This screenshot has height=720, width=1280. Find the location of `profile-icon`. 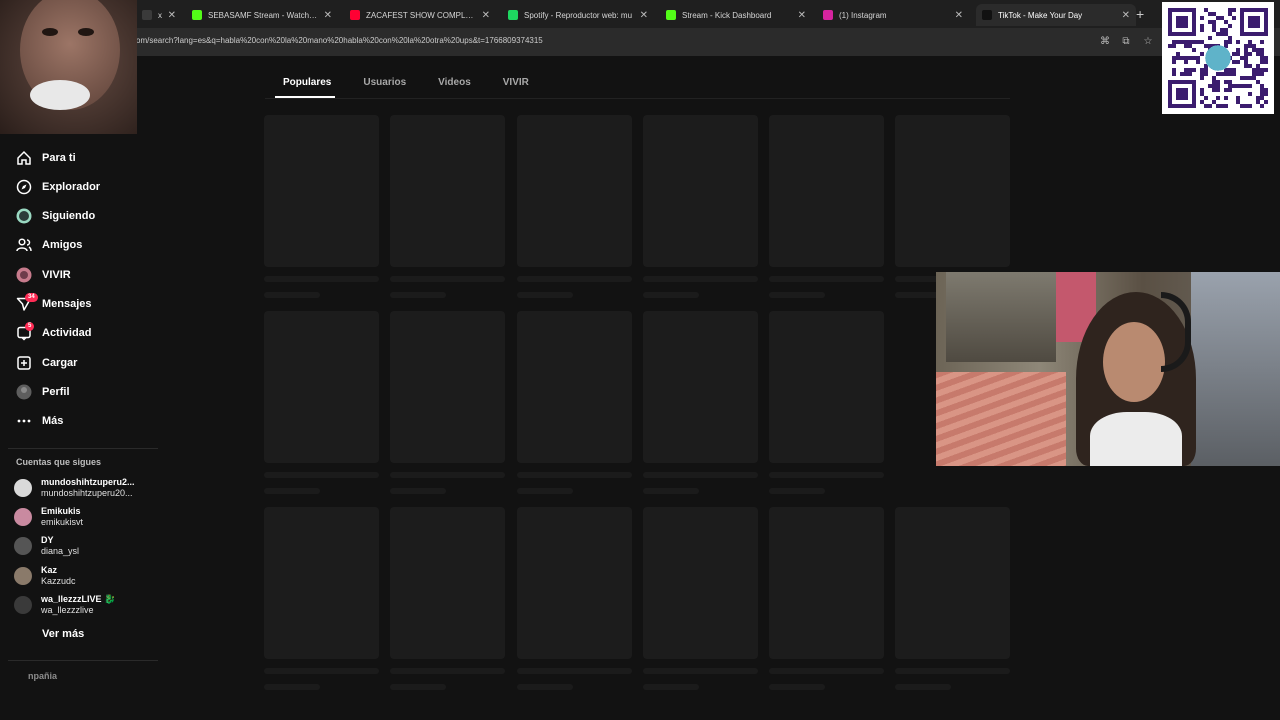

profile-icon is located at coordinates (24, 392).